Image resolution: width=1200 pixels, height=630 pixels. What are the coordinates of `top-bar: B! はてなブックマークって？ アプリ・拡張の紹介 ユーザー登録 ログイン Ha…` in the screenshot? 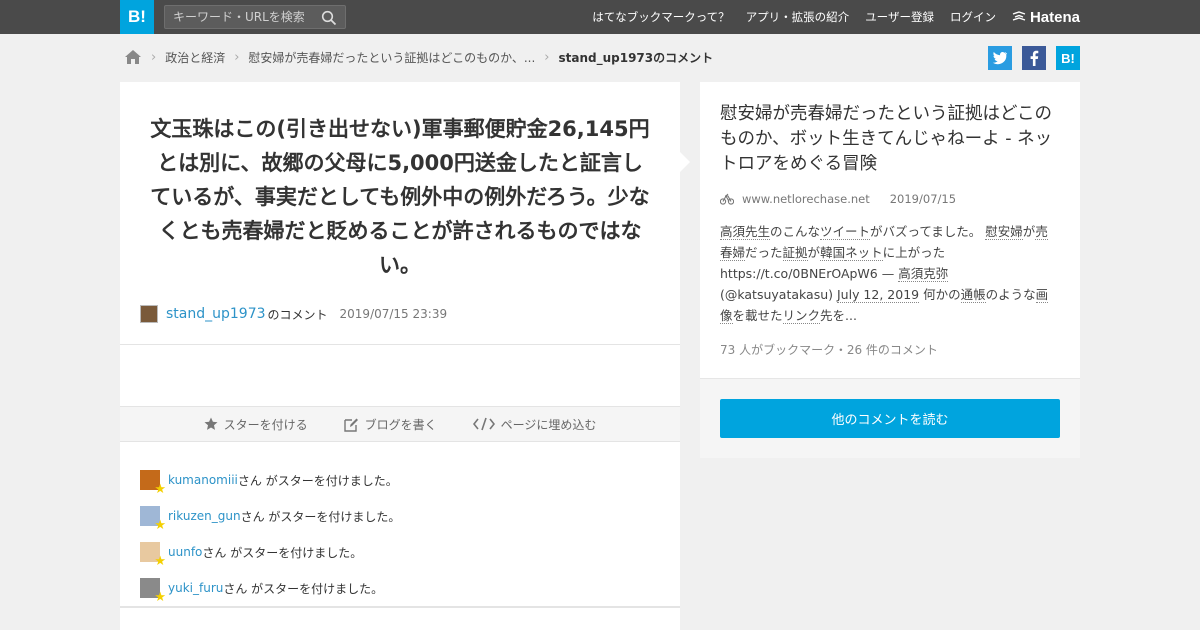 It's located at (600, 17).